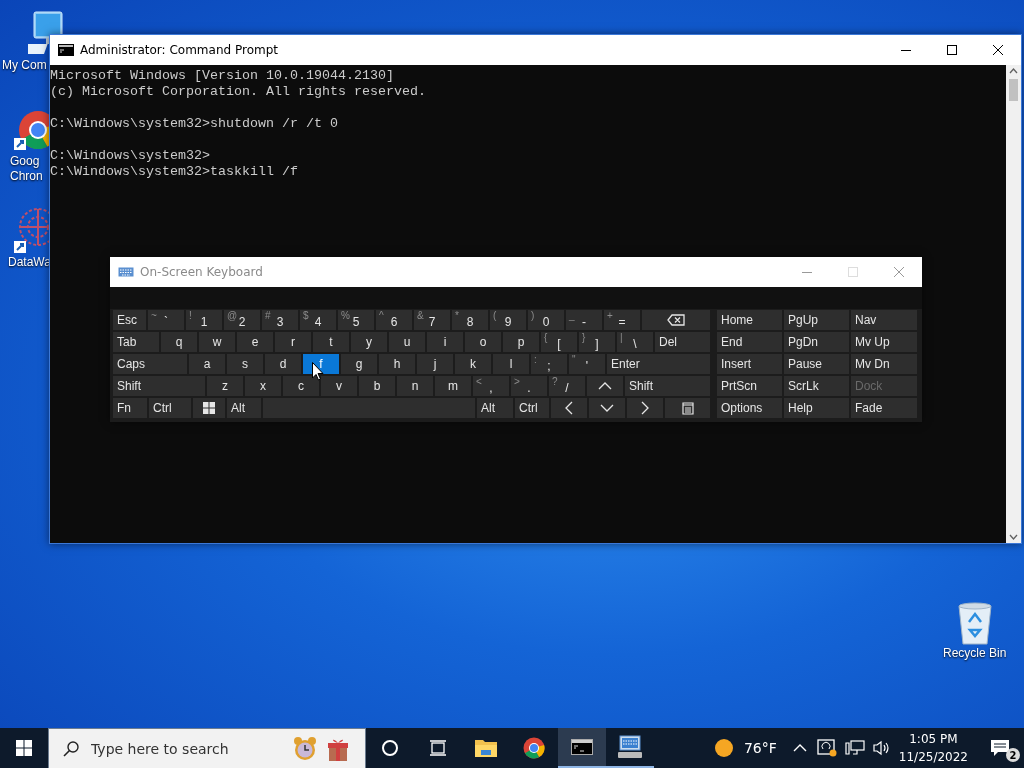 This screenshot has height=768, width=1024. Describe the element at coordinates (207, 364) in the screenshot. I see `key: a` at that location.